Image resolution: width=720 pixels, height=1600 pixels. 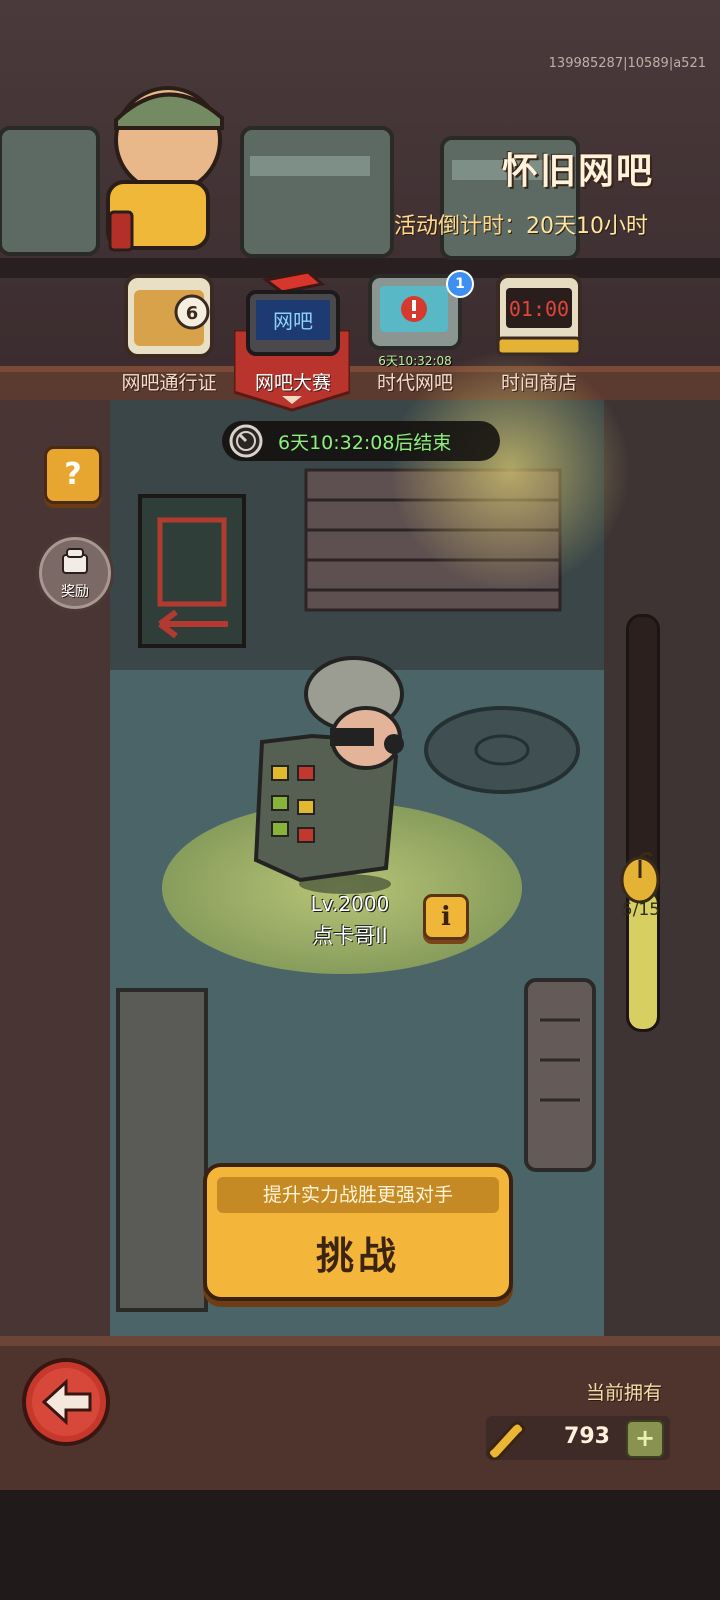 What do you see at coordinates (293, 321) in the screenshot?
I see `sign-text: 网吧` at bounding box center [293, 321].